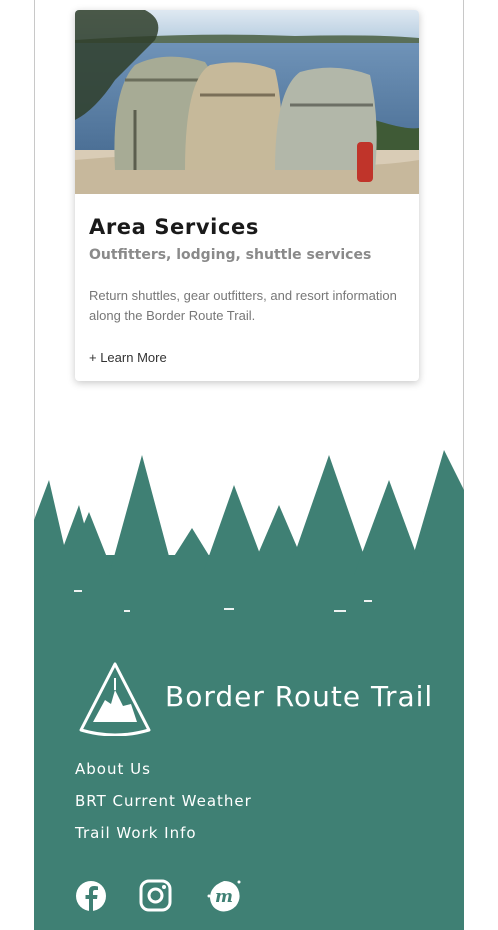 This screenshot has width=498, height=930. I want to click on trail-work-info-link: Trail Work Info, so click(163, 838).